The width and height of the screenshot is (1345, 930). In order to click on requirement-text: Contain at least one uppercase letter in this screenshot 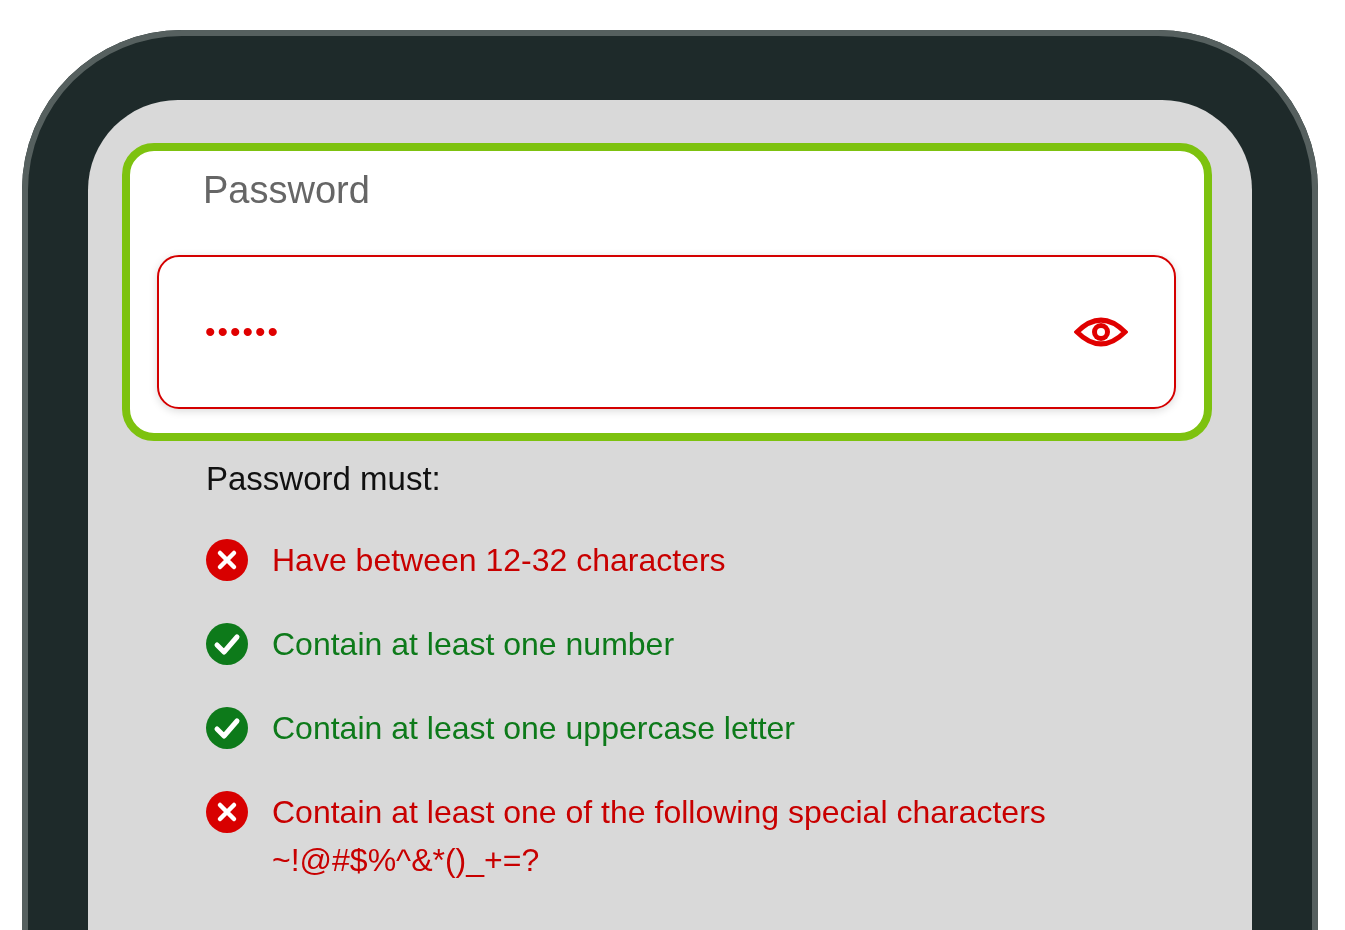, I will do `click(533, 728)`.